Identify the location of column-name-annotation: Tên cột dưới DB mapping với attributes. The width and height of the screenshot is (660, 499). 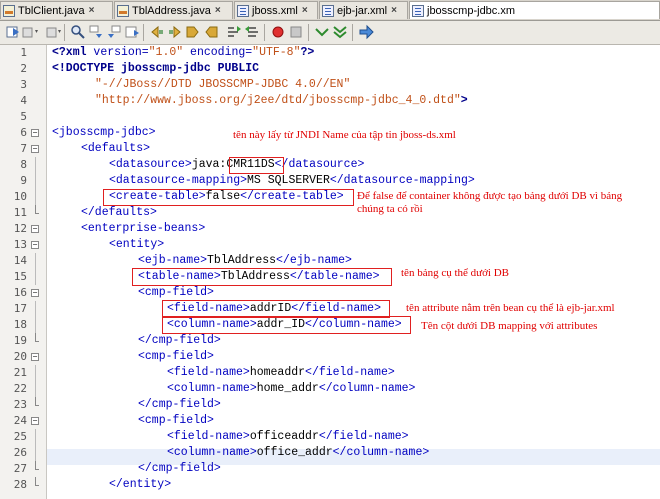
(509, 326).